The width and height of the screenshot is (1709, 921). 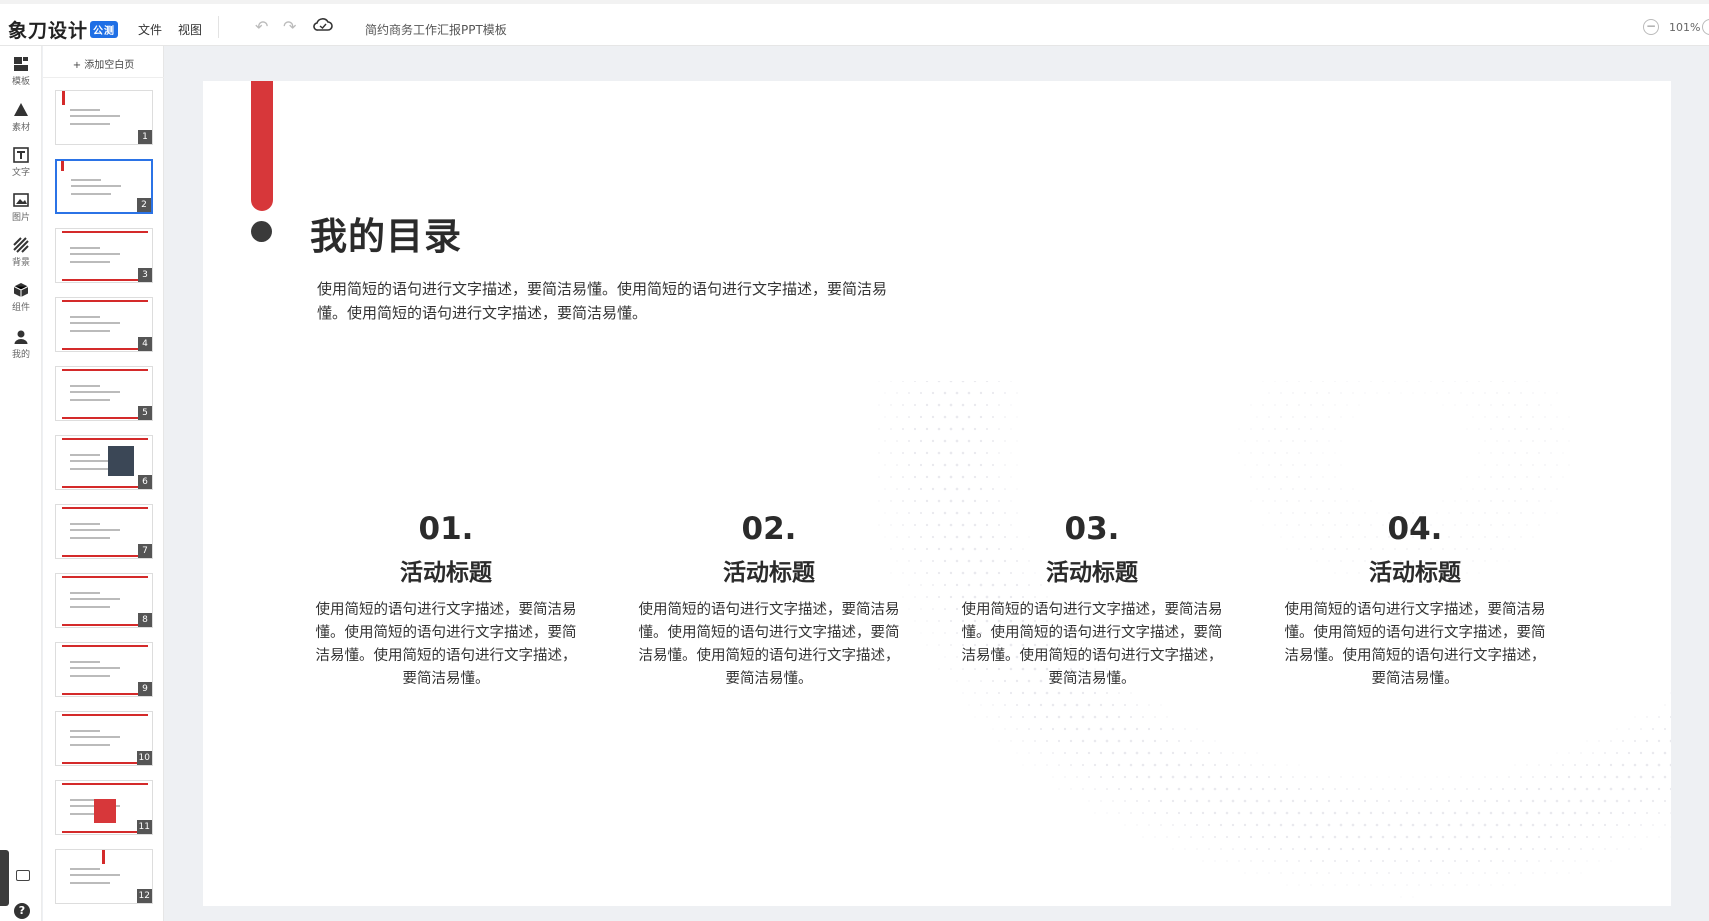 I want to click on rail-item-mine: 我的, so click(x=21, y=344).